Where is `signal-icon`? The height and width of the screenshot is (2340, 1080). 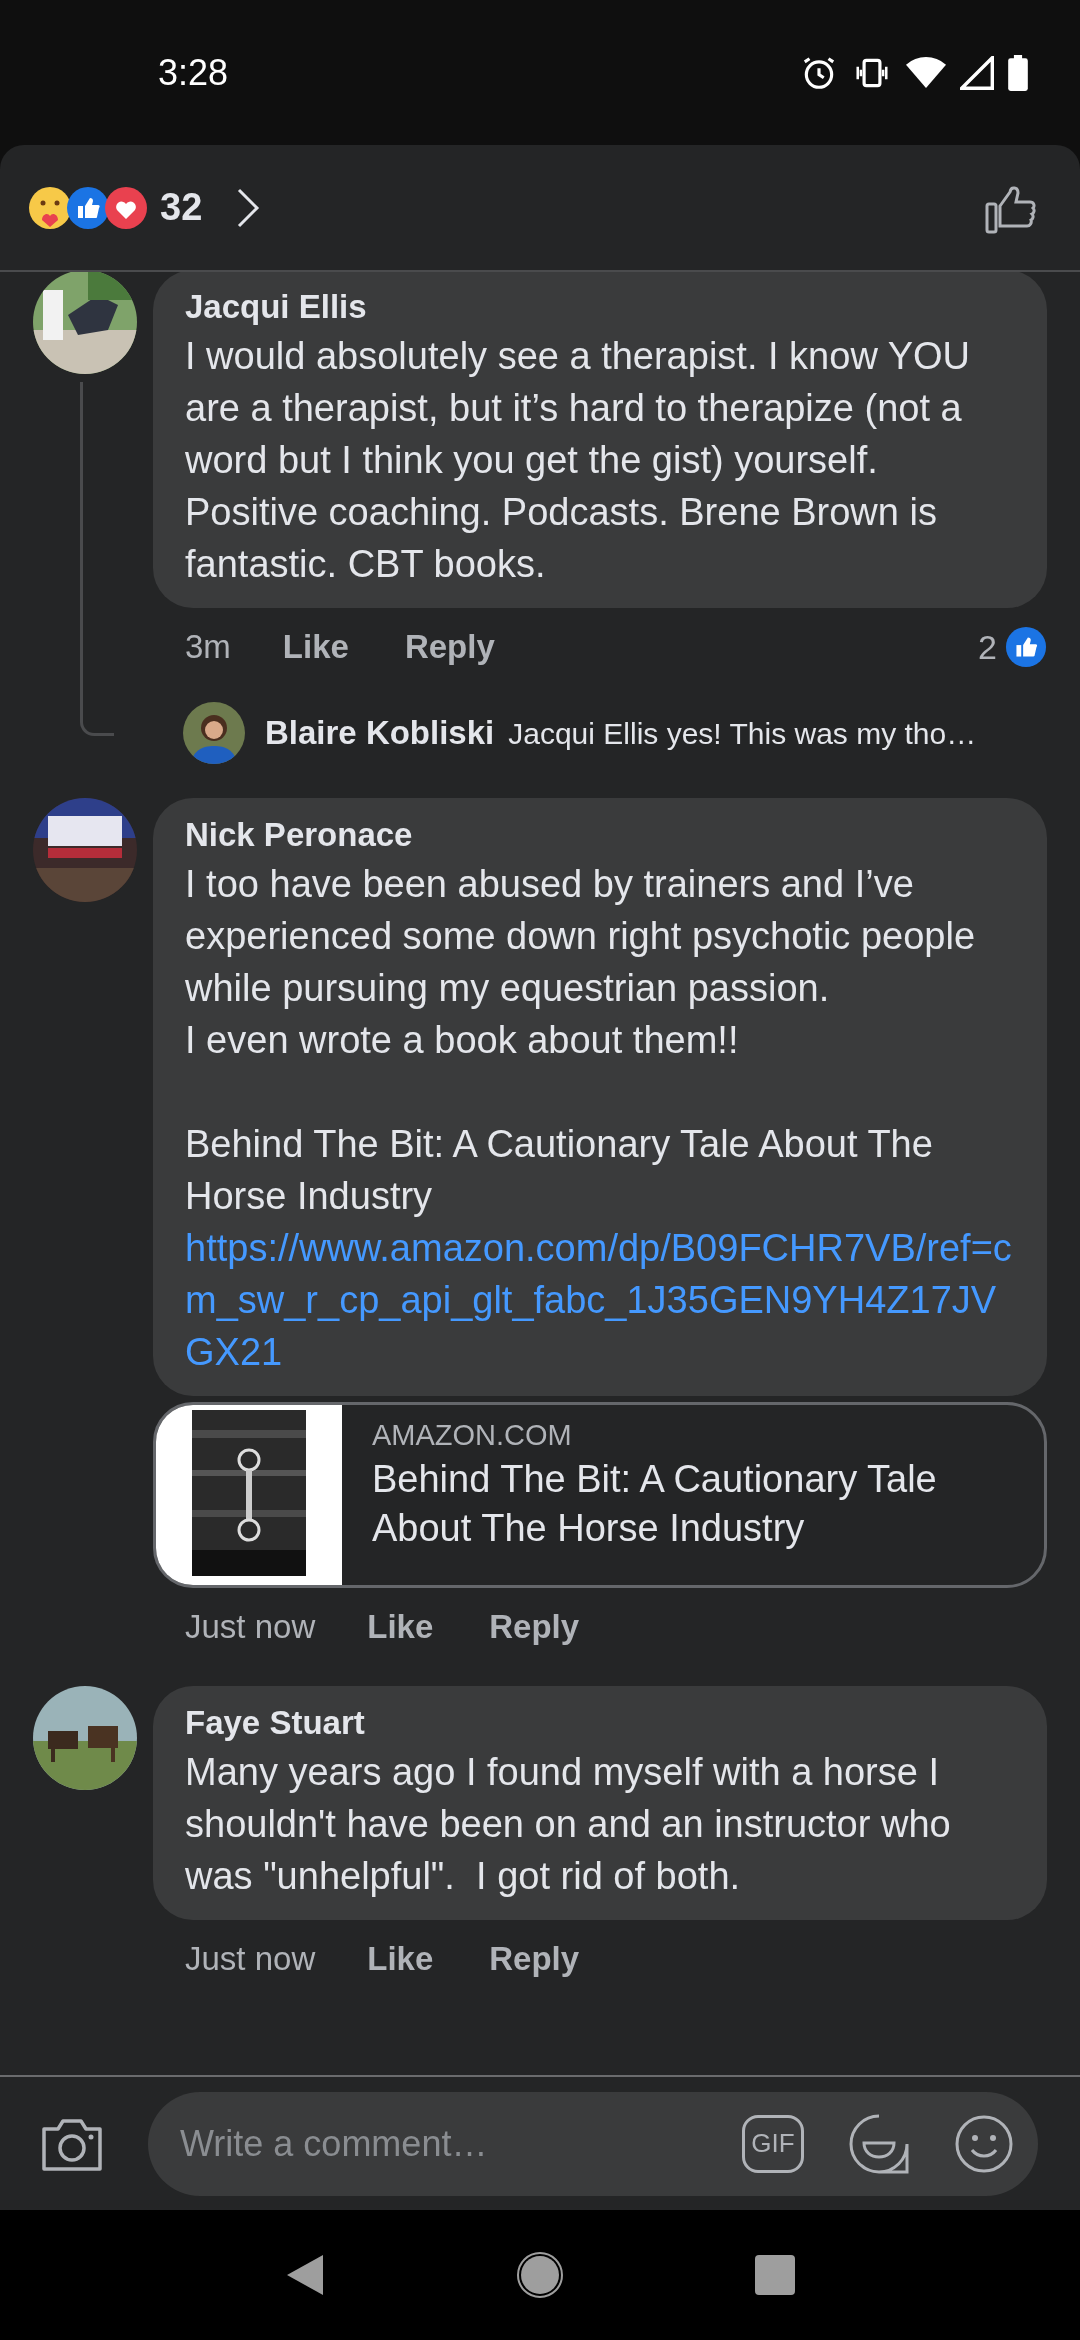
signal-icon is located at coordinates (977, 72).